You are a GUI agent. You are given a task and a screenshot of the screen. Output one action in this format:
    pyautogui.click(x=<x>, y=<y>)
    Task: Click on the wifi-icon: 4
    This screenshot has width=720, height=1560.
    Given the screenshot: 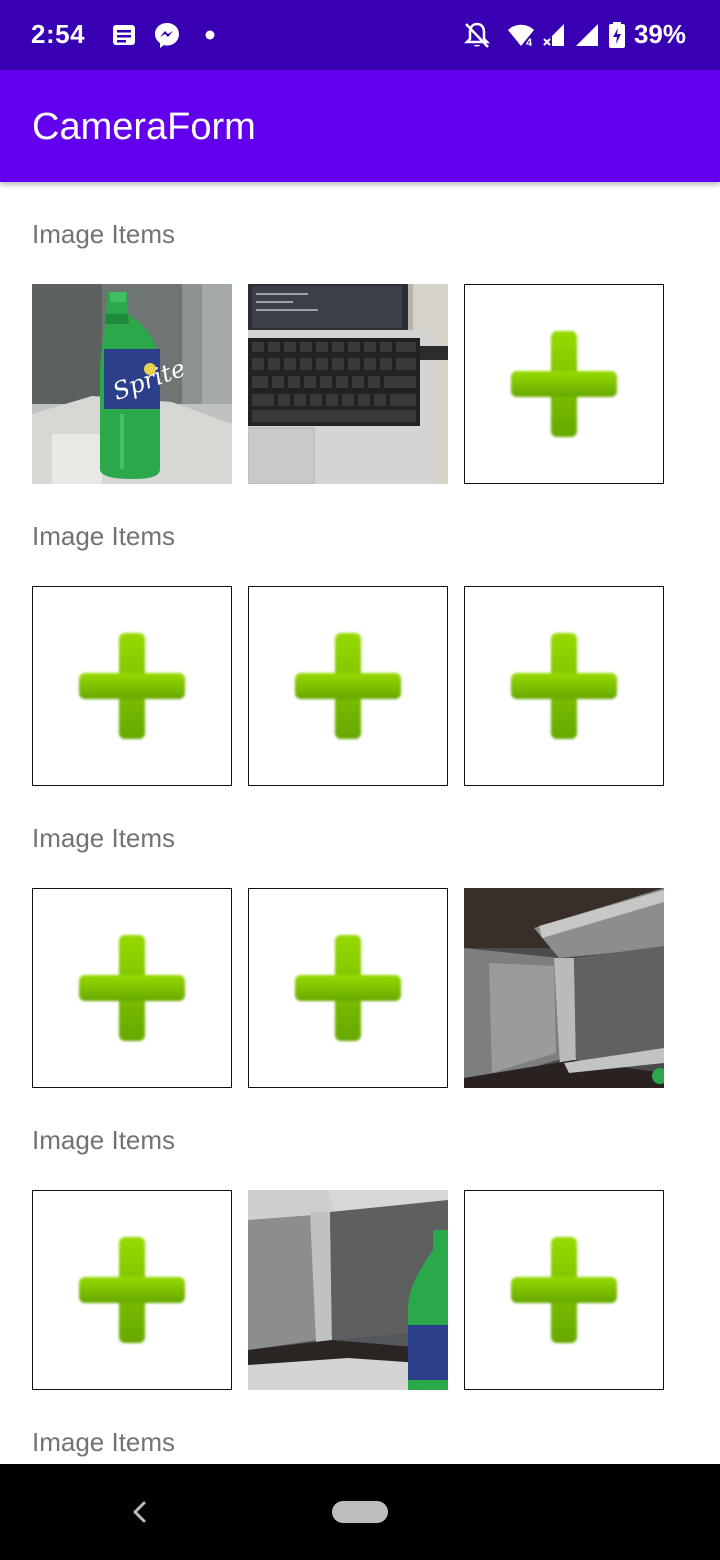 What is the action you would take?
    pyautogui.click(x=521, y=35)
    